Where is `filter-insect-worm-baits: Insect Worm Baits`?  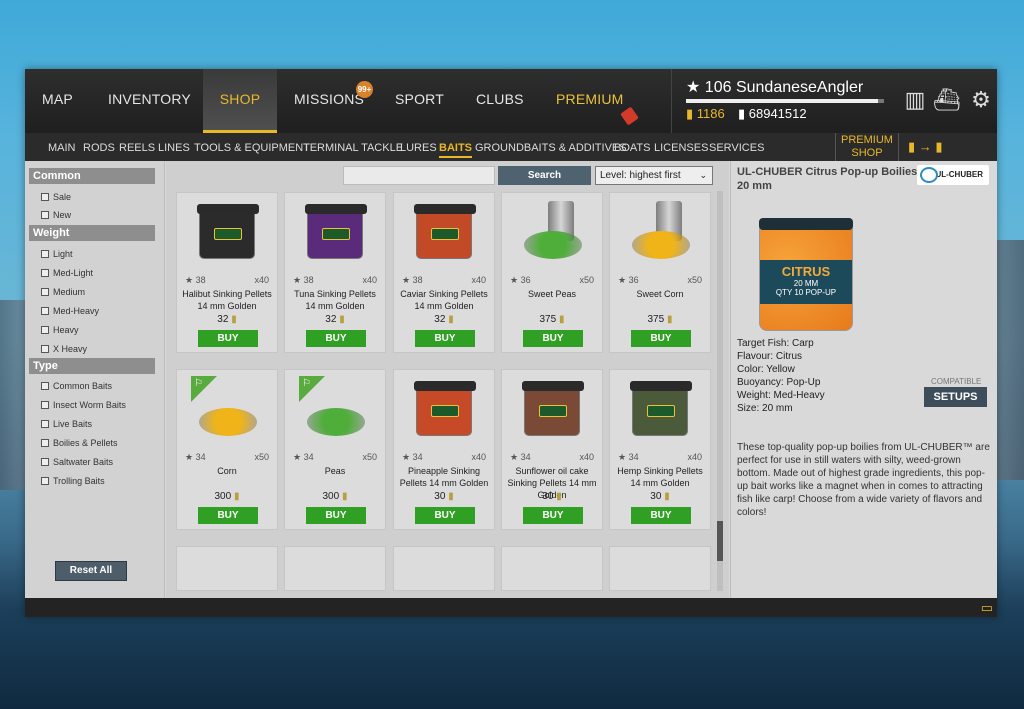
filter-insect-worm-baits: Insect Worm Baits is located at coordinates (83, 405).